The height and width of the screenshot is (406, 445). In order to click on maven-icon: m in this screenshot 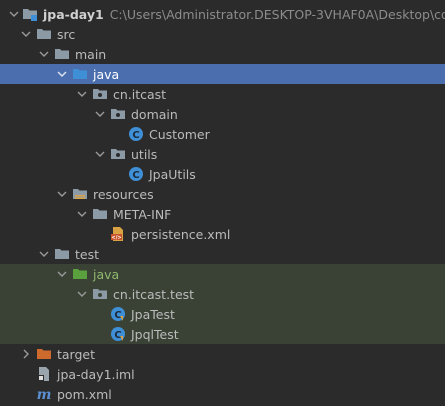, I will do `click(44, 394)`.